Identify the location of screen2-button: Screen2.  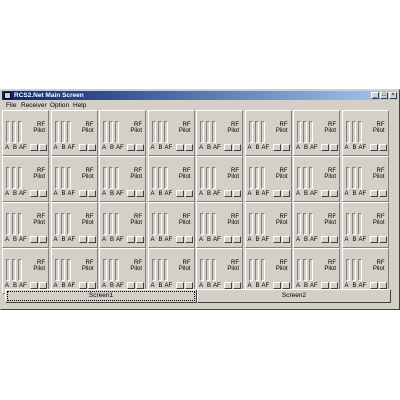
(294, 296).